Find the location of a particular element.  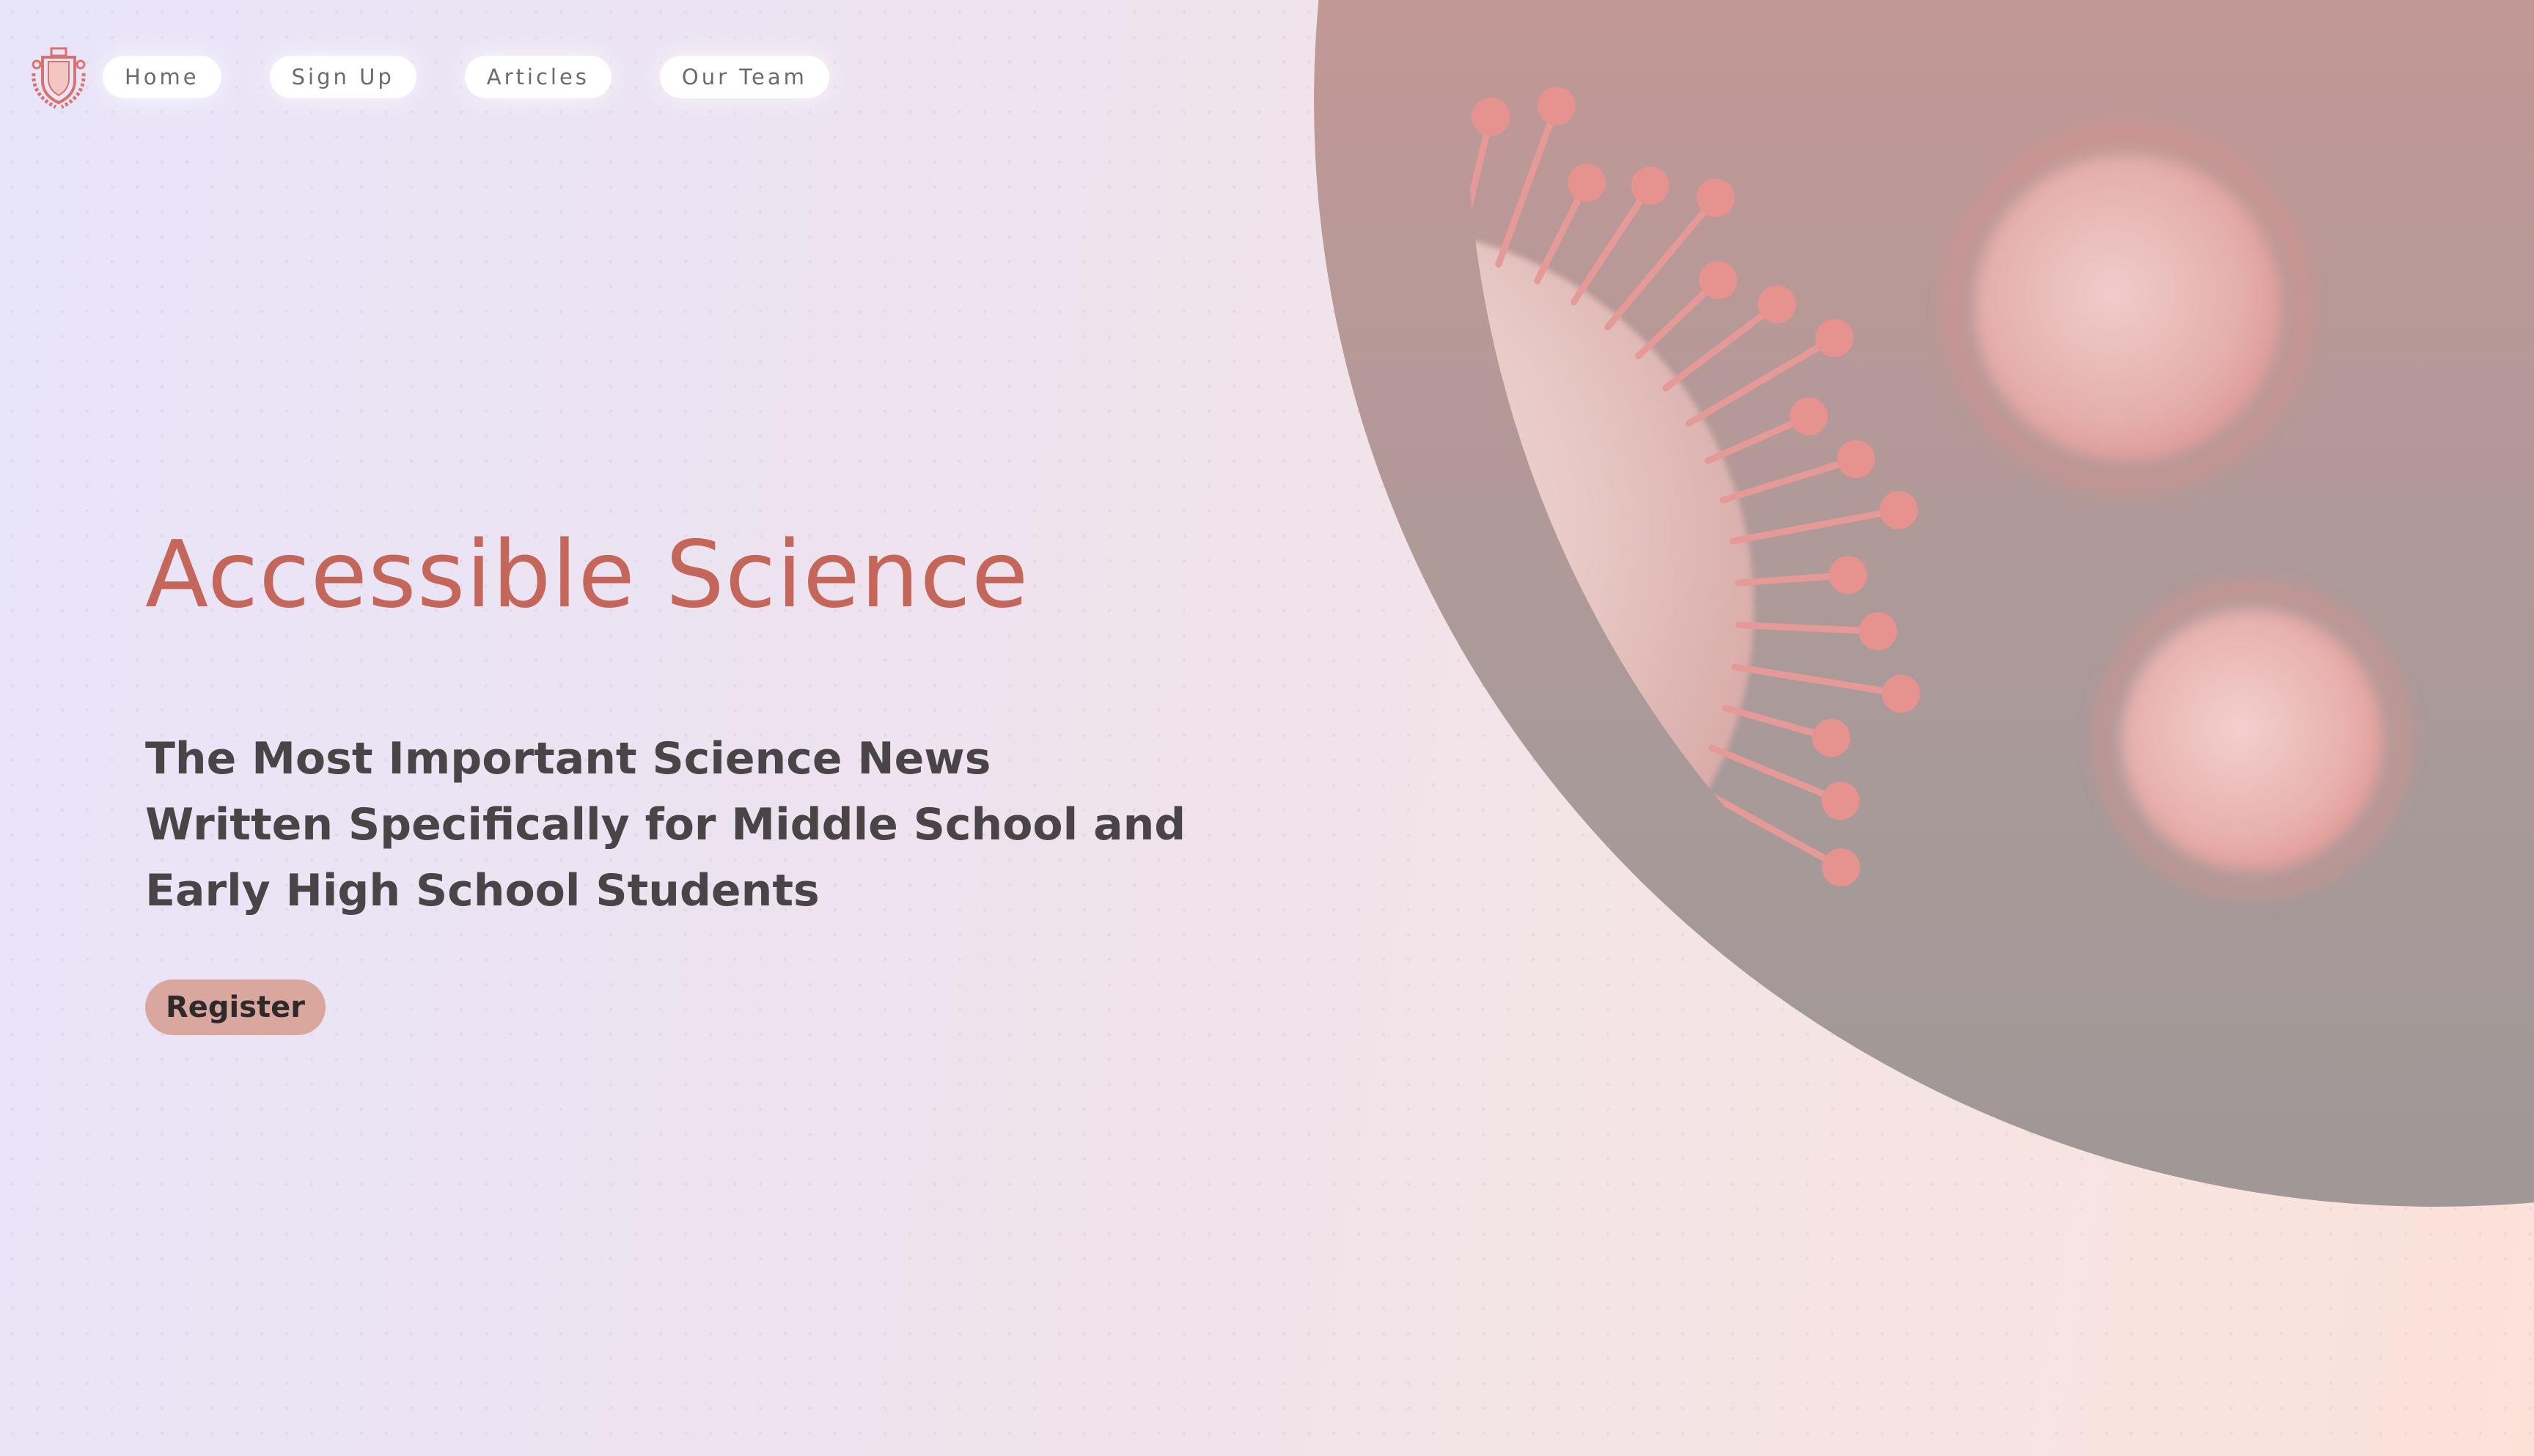

nav-link-our-team: Our Team is located at coordinates (744, 77).